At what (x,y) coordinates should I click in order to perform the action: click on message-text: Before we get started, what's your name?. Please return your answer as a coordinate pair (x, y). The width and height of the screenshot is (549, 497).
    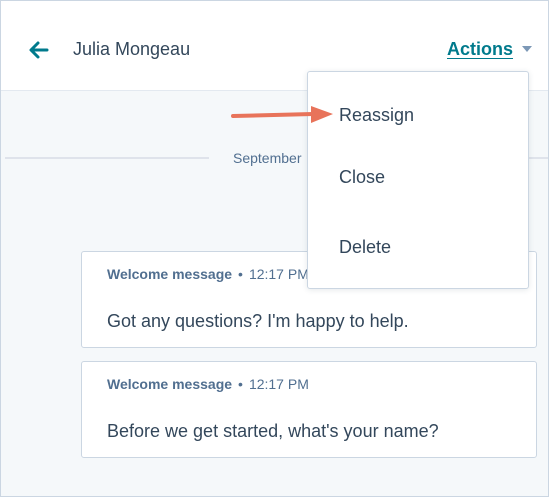
    Looking at the image, I should click on (273, 431).